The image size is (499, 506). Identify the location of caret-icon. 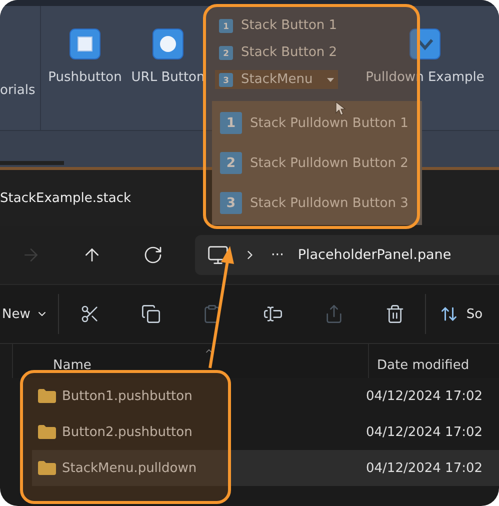
(330, 80).